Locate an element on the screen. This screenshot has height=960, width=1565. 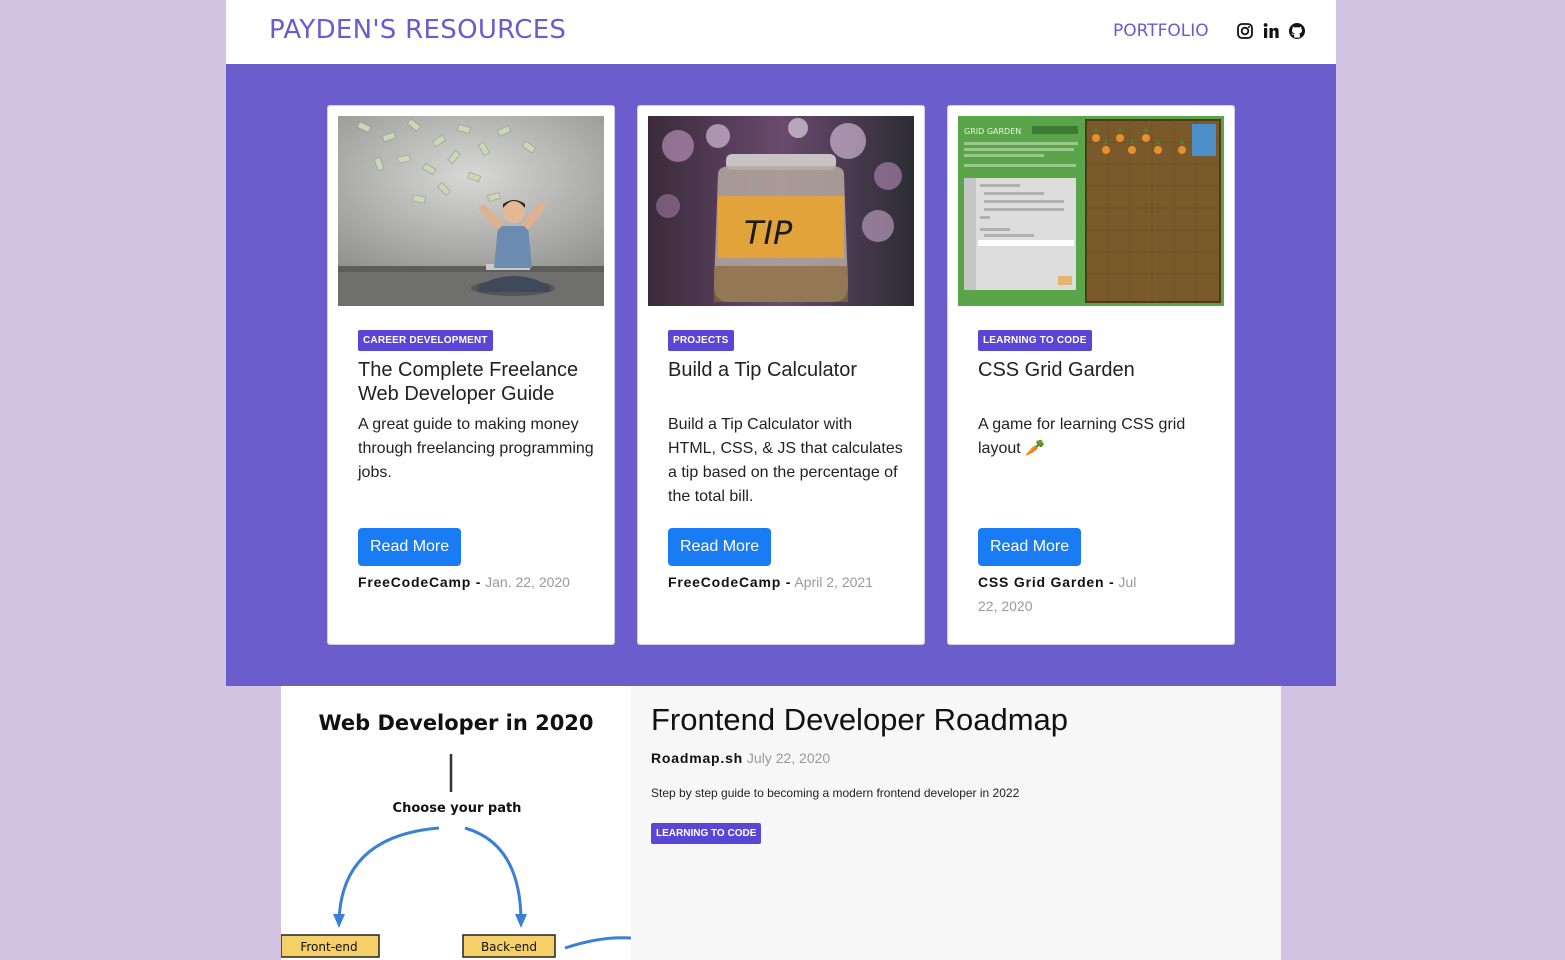
feature-title: Frontend Developer Roadmap is located at coordinates (859, 720).